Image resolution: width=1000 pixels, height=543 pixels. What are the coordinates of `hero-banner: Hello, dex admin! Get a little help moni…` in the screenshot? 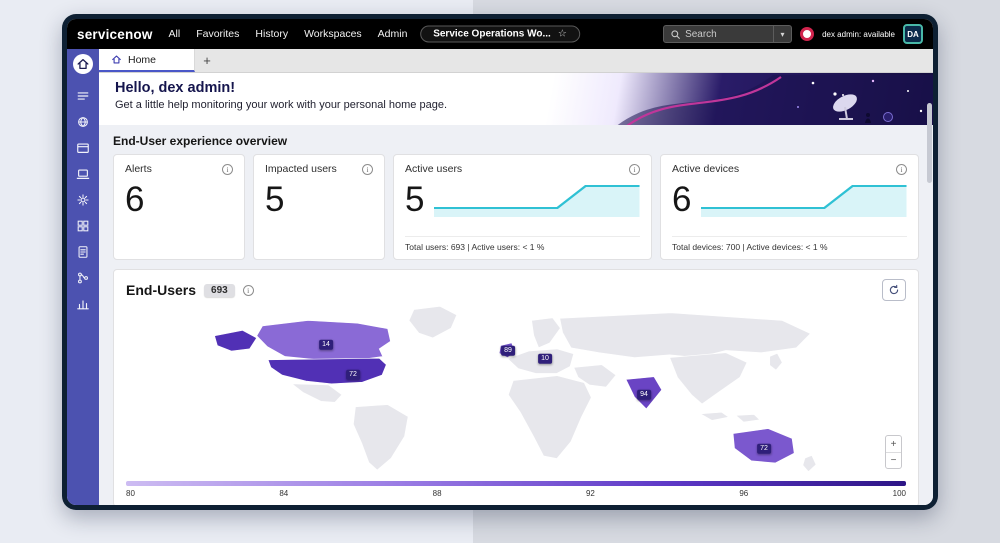 It's located at (516, 99).